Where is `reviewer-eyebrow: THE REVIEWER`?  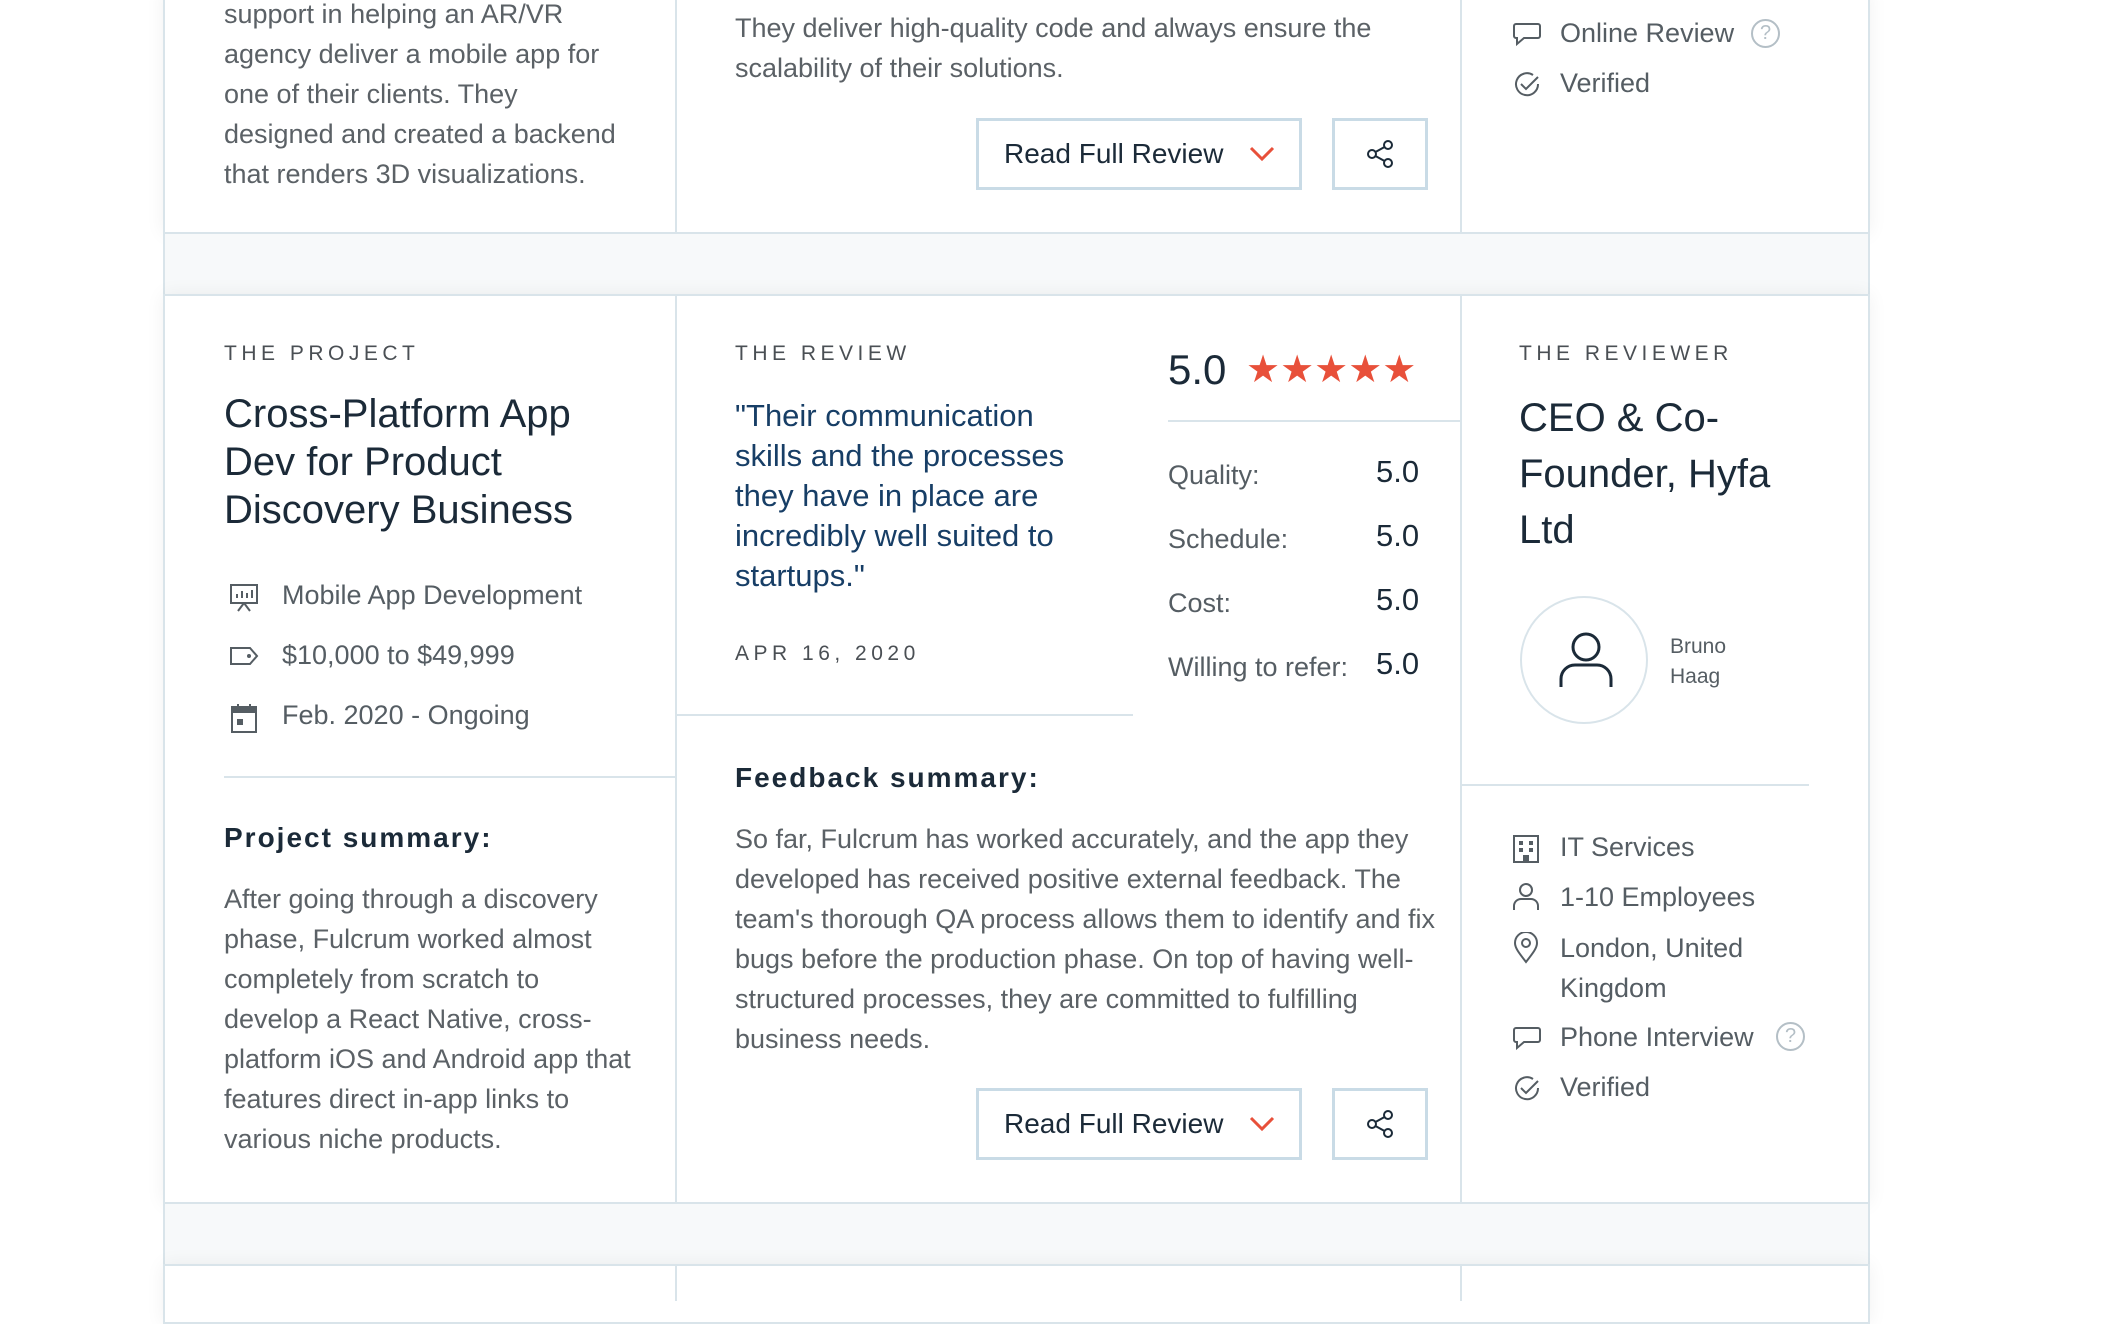 reviewer-eyebrow: THE REVIEWER is located at coordinates (1626, 353).